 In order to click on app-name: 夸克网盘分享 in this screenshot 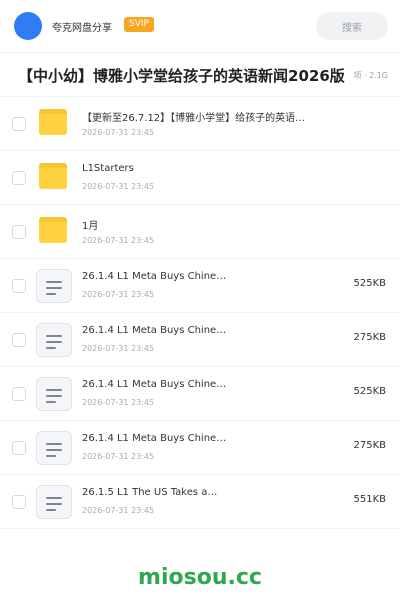, I will do `click(82, 28)`.